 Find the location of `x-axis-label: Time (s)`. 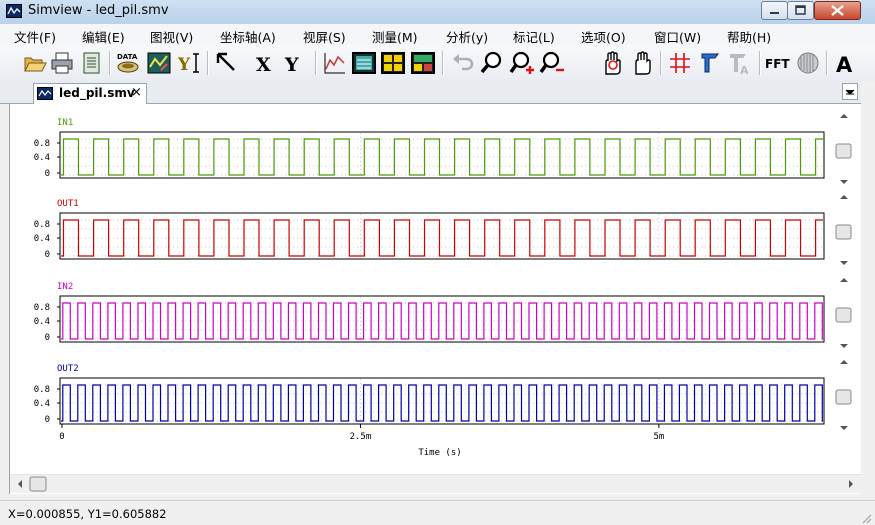

x-axis-label: Time (s) is located at coordinates (439, 453).